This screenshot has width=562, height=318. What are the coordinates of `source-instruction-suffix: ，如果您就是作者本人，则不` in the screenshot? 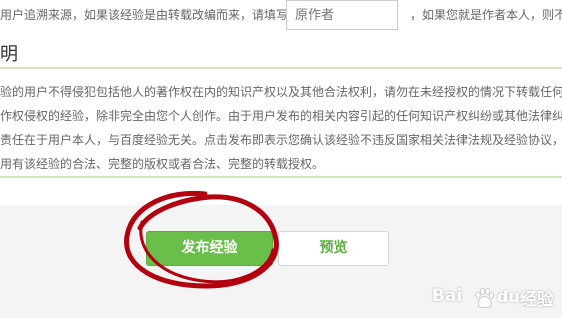 It's located at (486, 15).